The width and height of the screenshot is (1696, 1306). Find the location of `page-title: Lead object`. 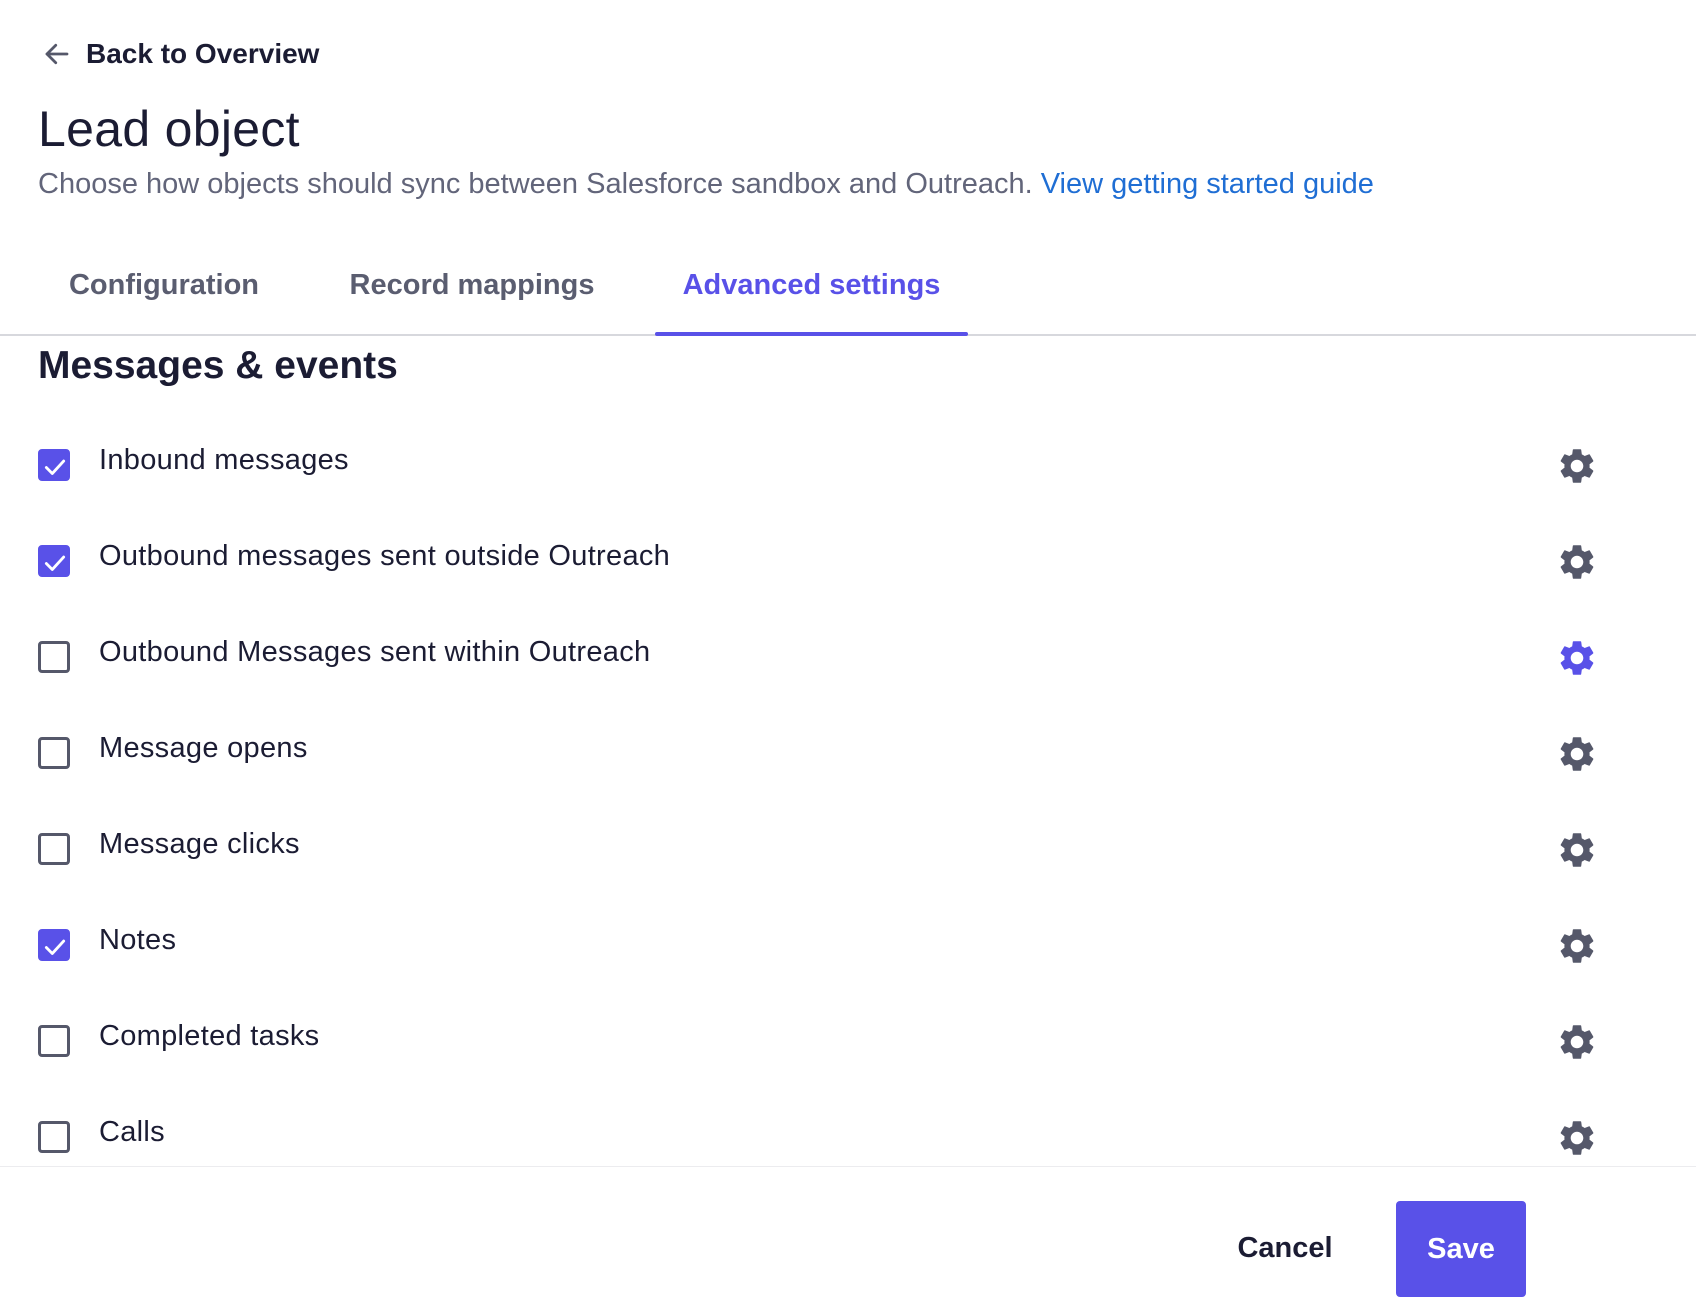

page-title: Lead object is located at coordinates (169, 129).